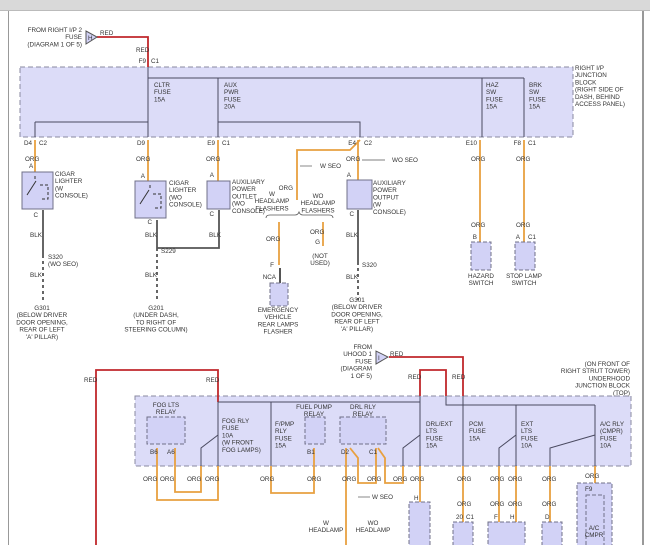 The image size is (650, 545). Describe the element at coordinates (379, 358) in the screenshot. I see `connector-letter: I` at that location.